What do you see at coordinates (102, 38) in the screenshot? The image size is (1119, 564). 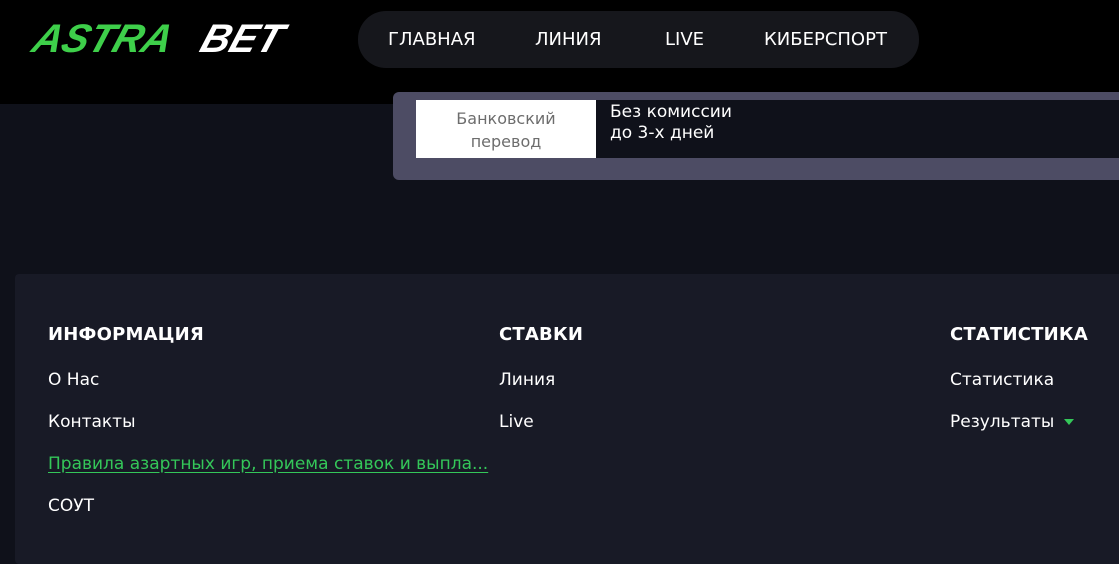 I see `logo-left-text: ASTRA` at bounding box center [102, 38].